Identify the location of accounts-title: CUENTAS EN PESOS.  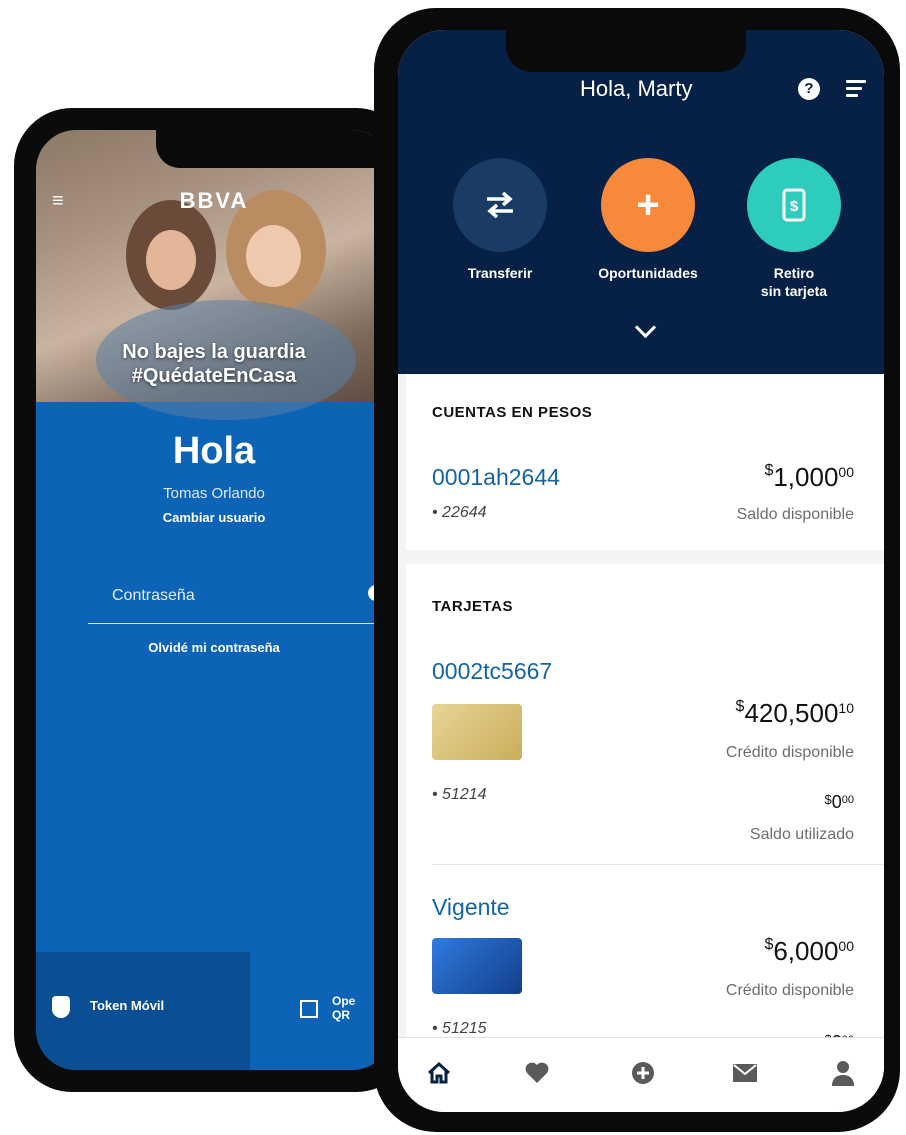
(512, 412).